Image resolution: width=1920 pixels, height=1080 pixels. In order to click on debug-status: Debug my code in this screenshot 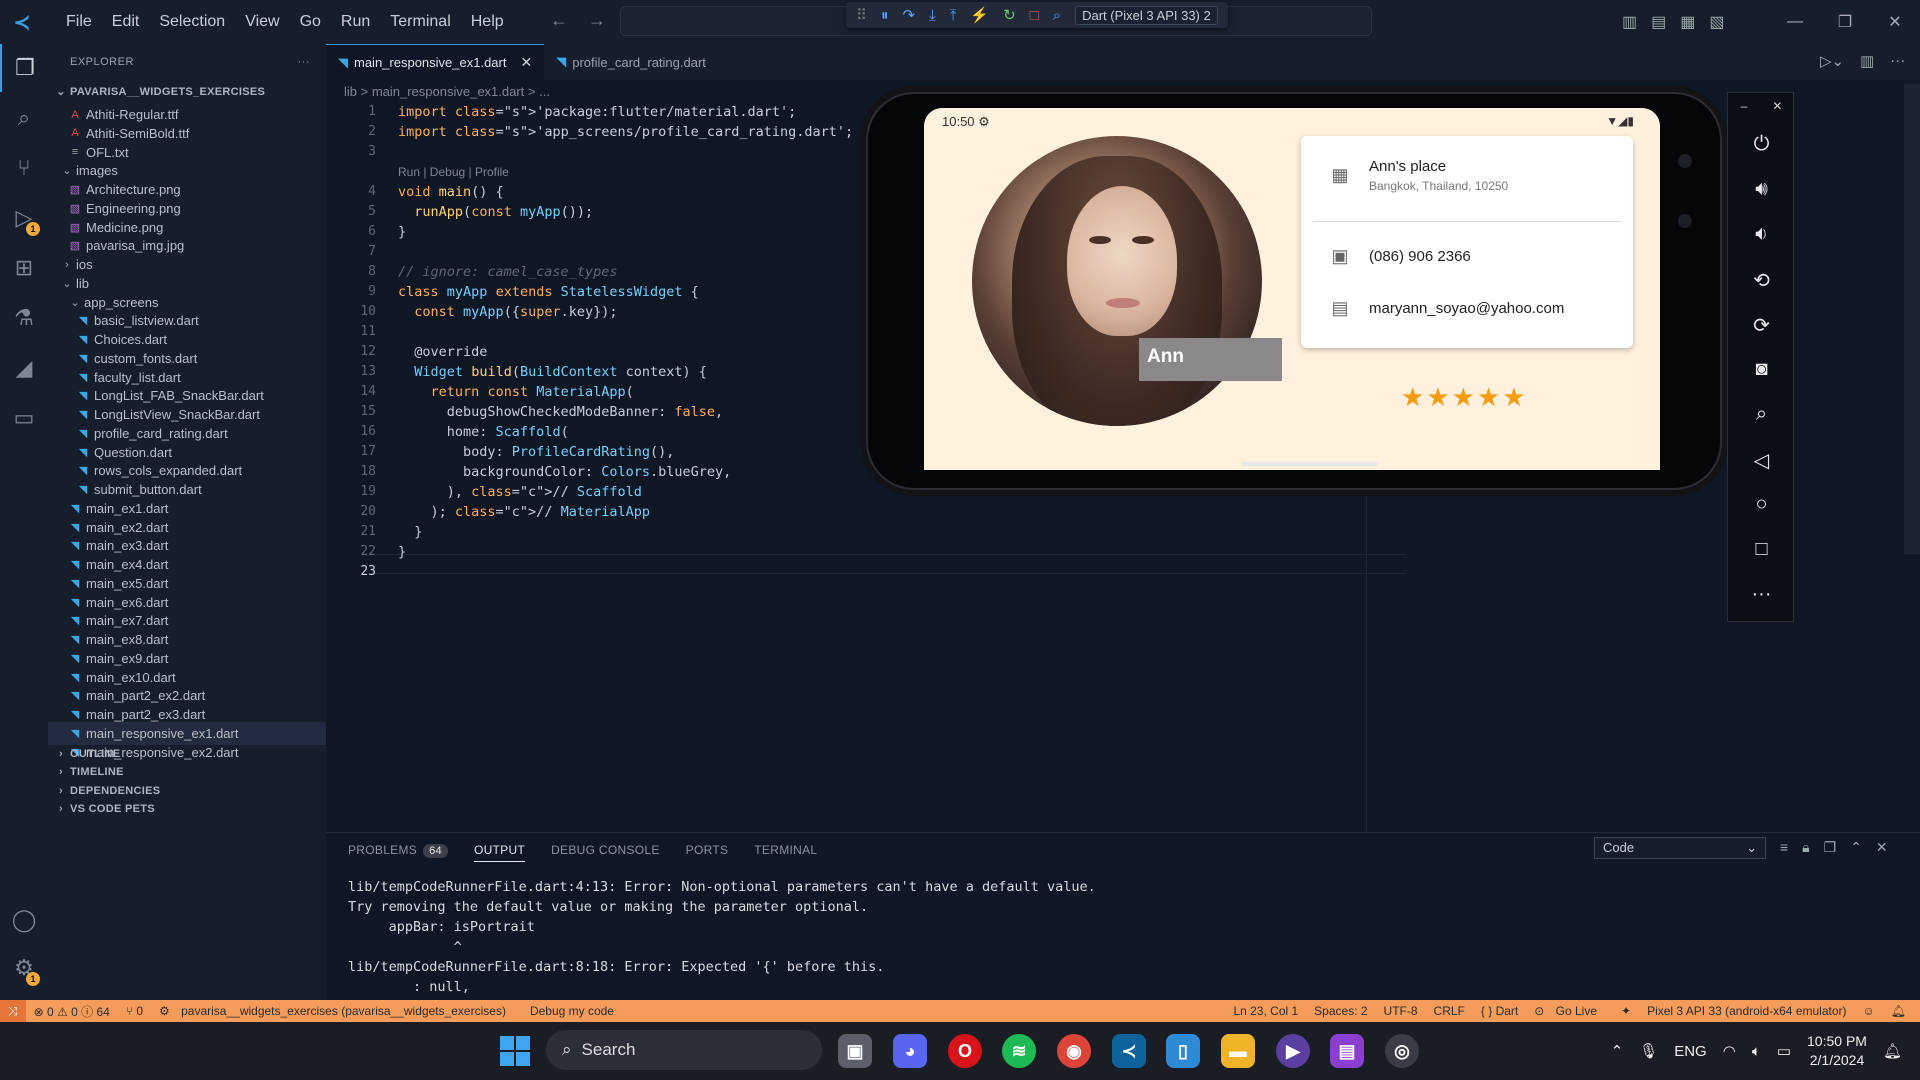, I will do `click(572, 1011)`.